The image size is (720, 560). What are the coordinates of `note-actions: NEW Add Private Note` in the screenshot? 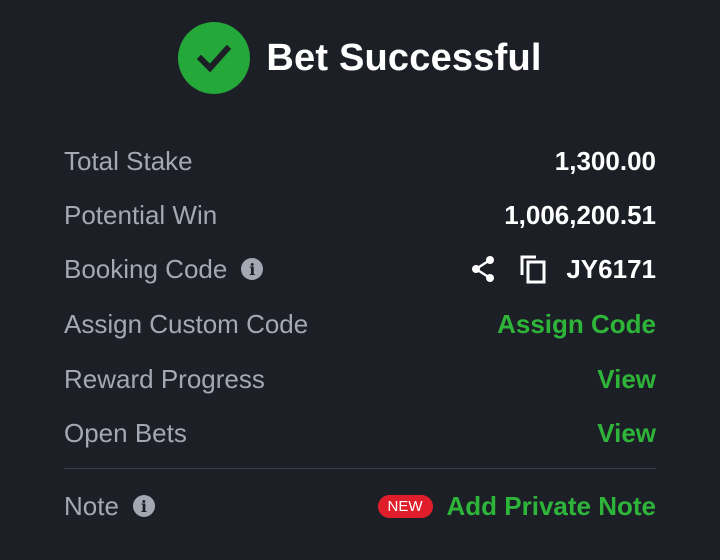 It's located at (517, 506).